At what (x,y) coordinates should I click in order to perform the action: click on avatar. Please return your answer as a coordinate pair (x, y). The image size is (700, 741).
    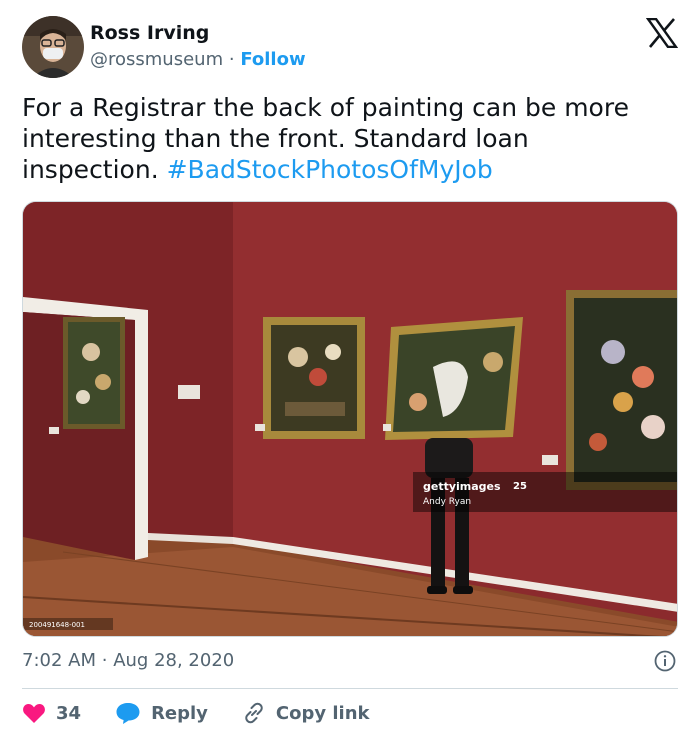
    Looking at the image, I should click on (53, 47).